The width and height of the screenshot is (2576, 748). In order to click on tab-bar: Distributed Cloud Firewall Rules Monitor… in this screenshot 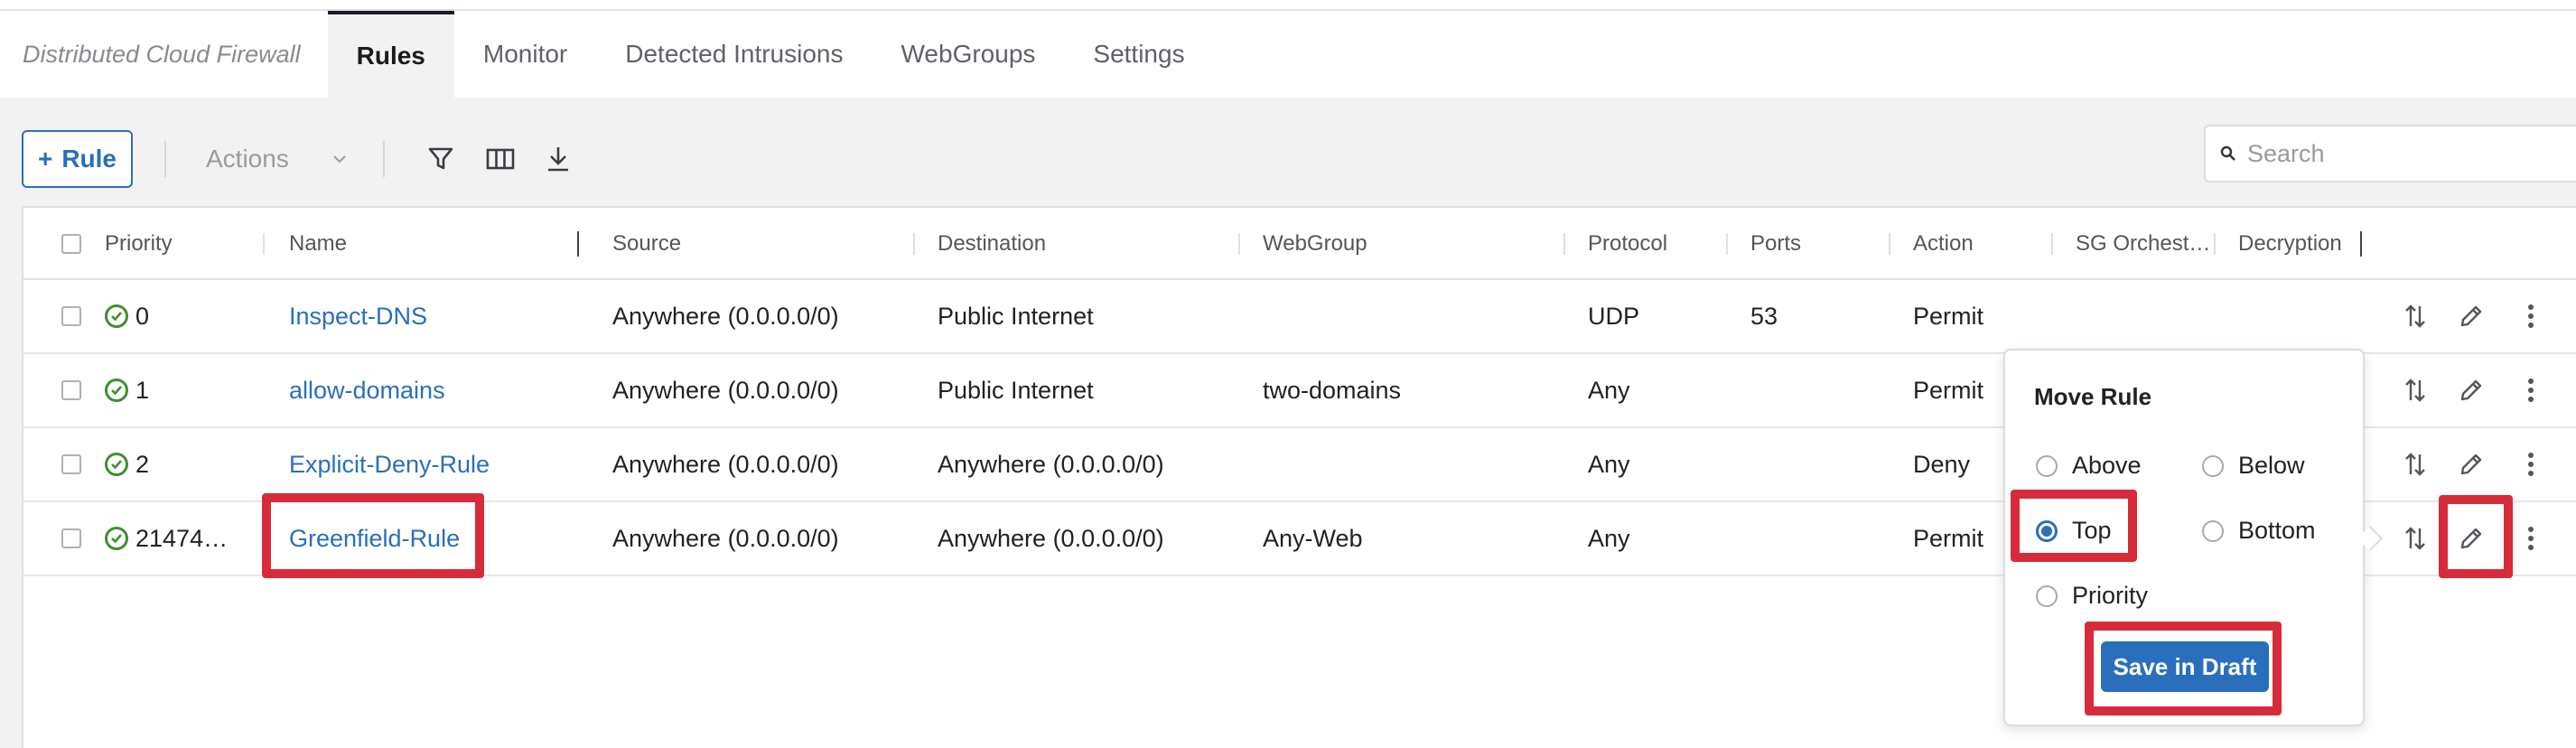, I will do `click(1288, 54)`.